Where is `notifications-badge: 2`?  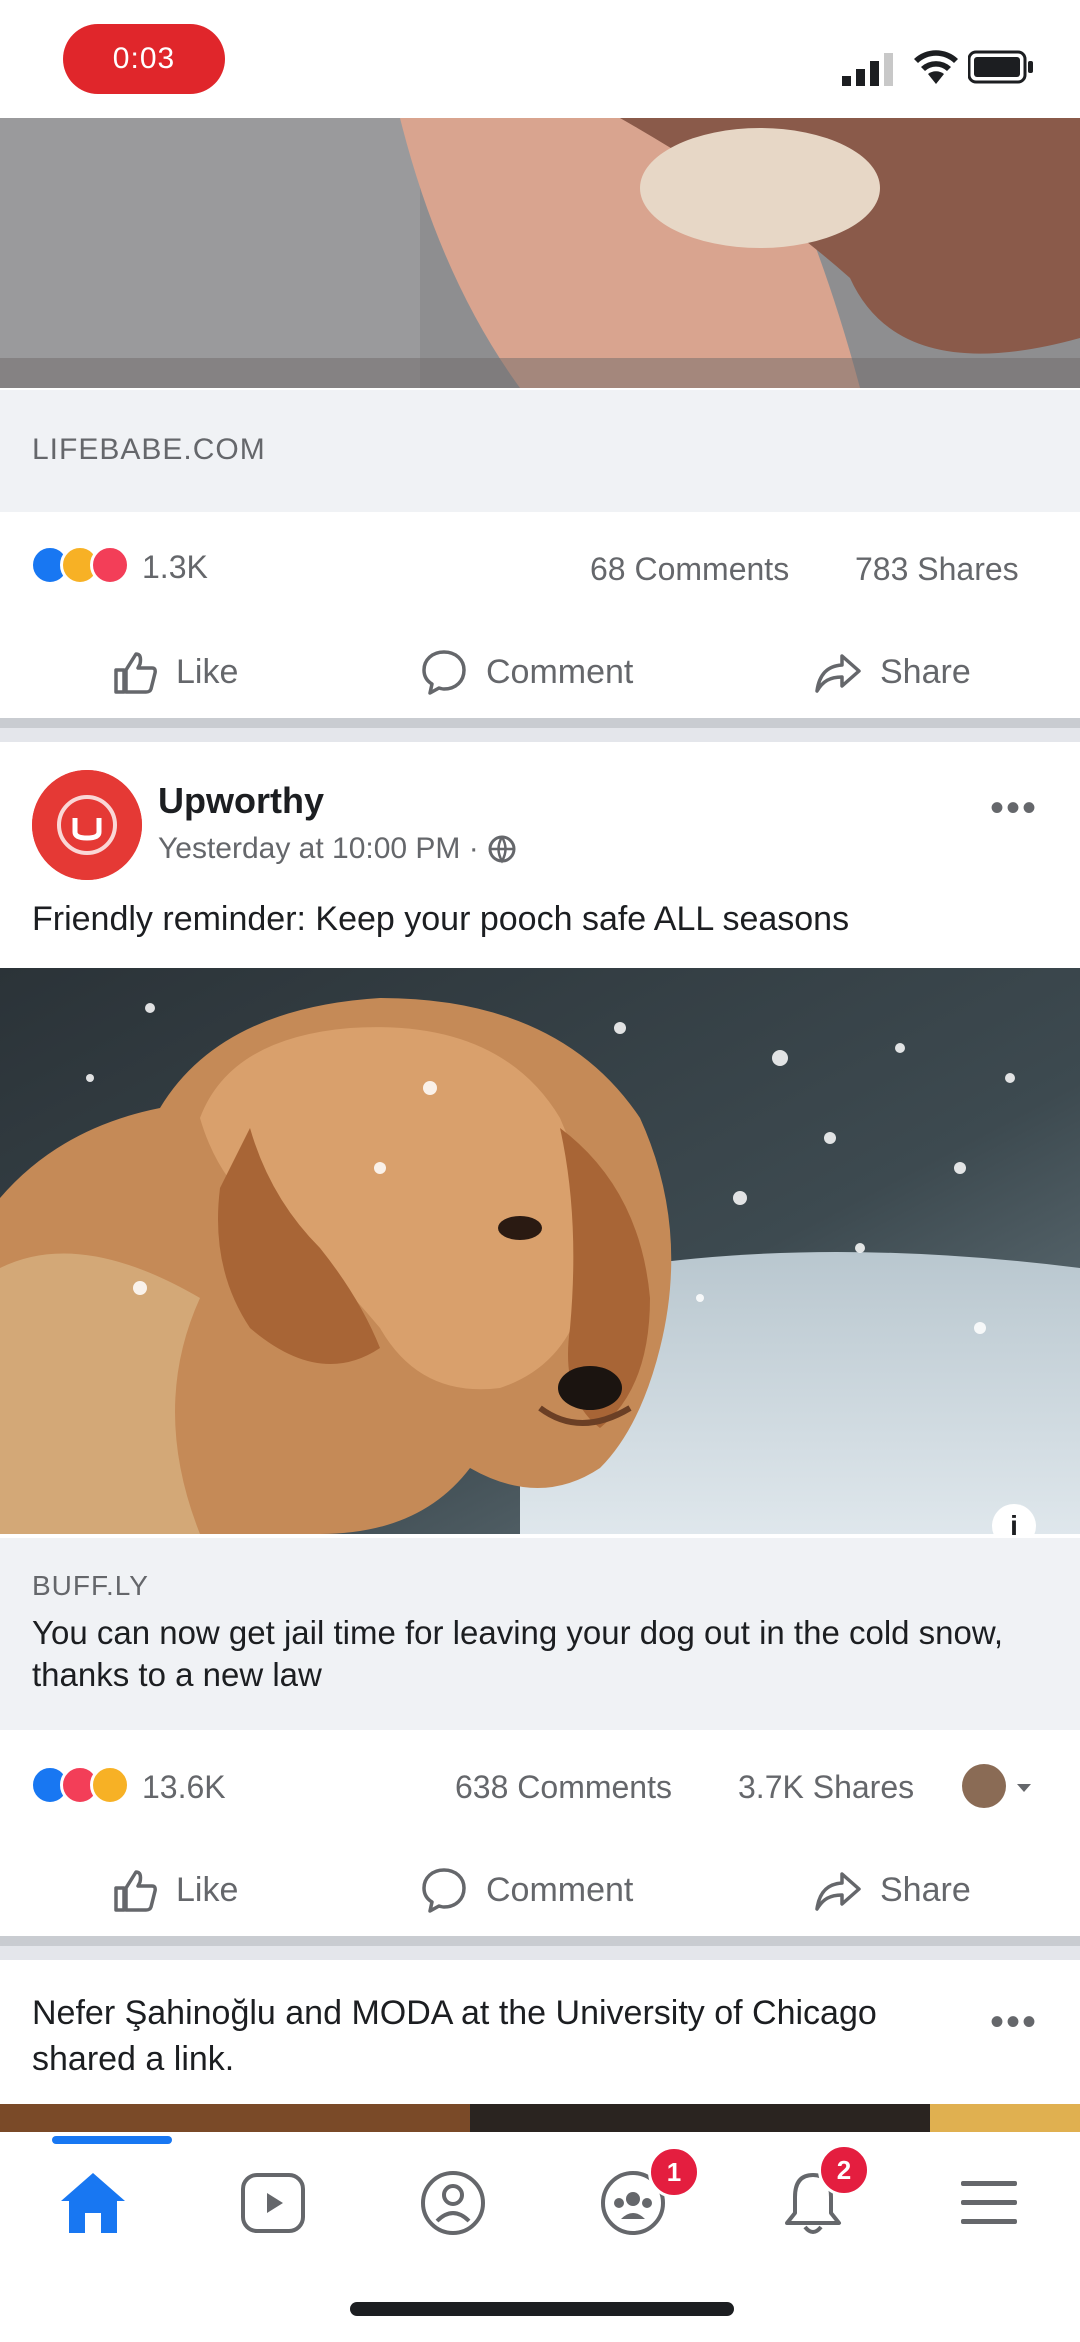
notifications-badge: 2 is located at coordinates (844, 2170).